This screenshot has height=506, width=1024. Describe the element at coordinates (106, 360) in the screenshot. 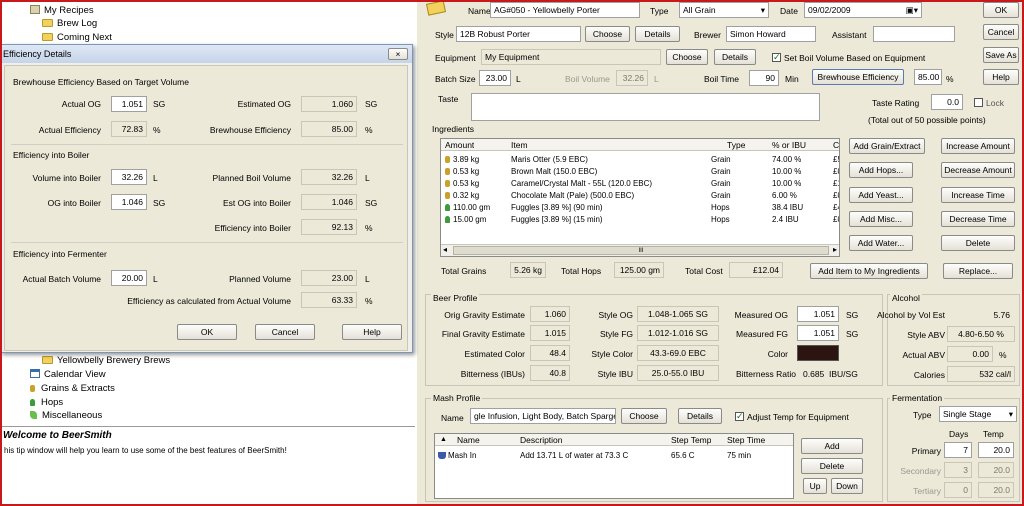

I see `tree-item-yellowbelly: Yellowbelly Brewery Brews` at that location.